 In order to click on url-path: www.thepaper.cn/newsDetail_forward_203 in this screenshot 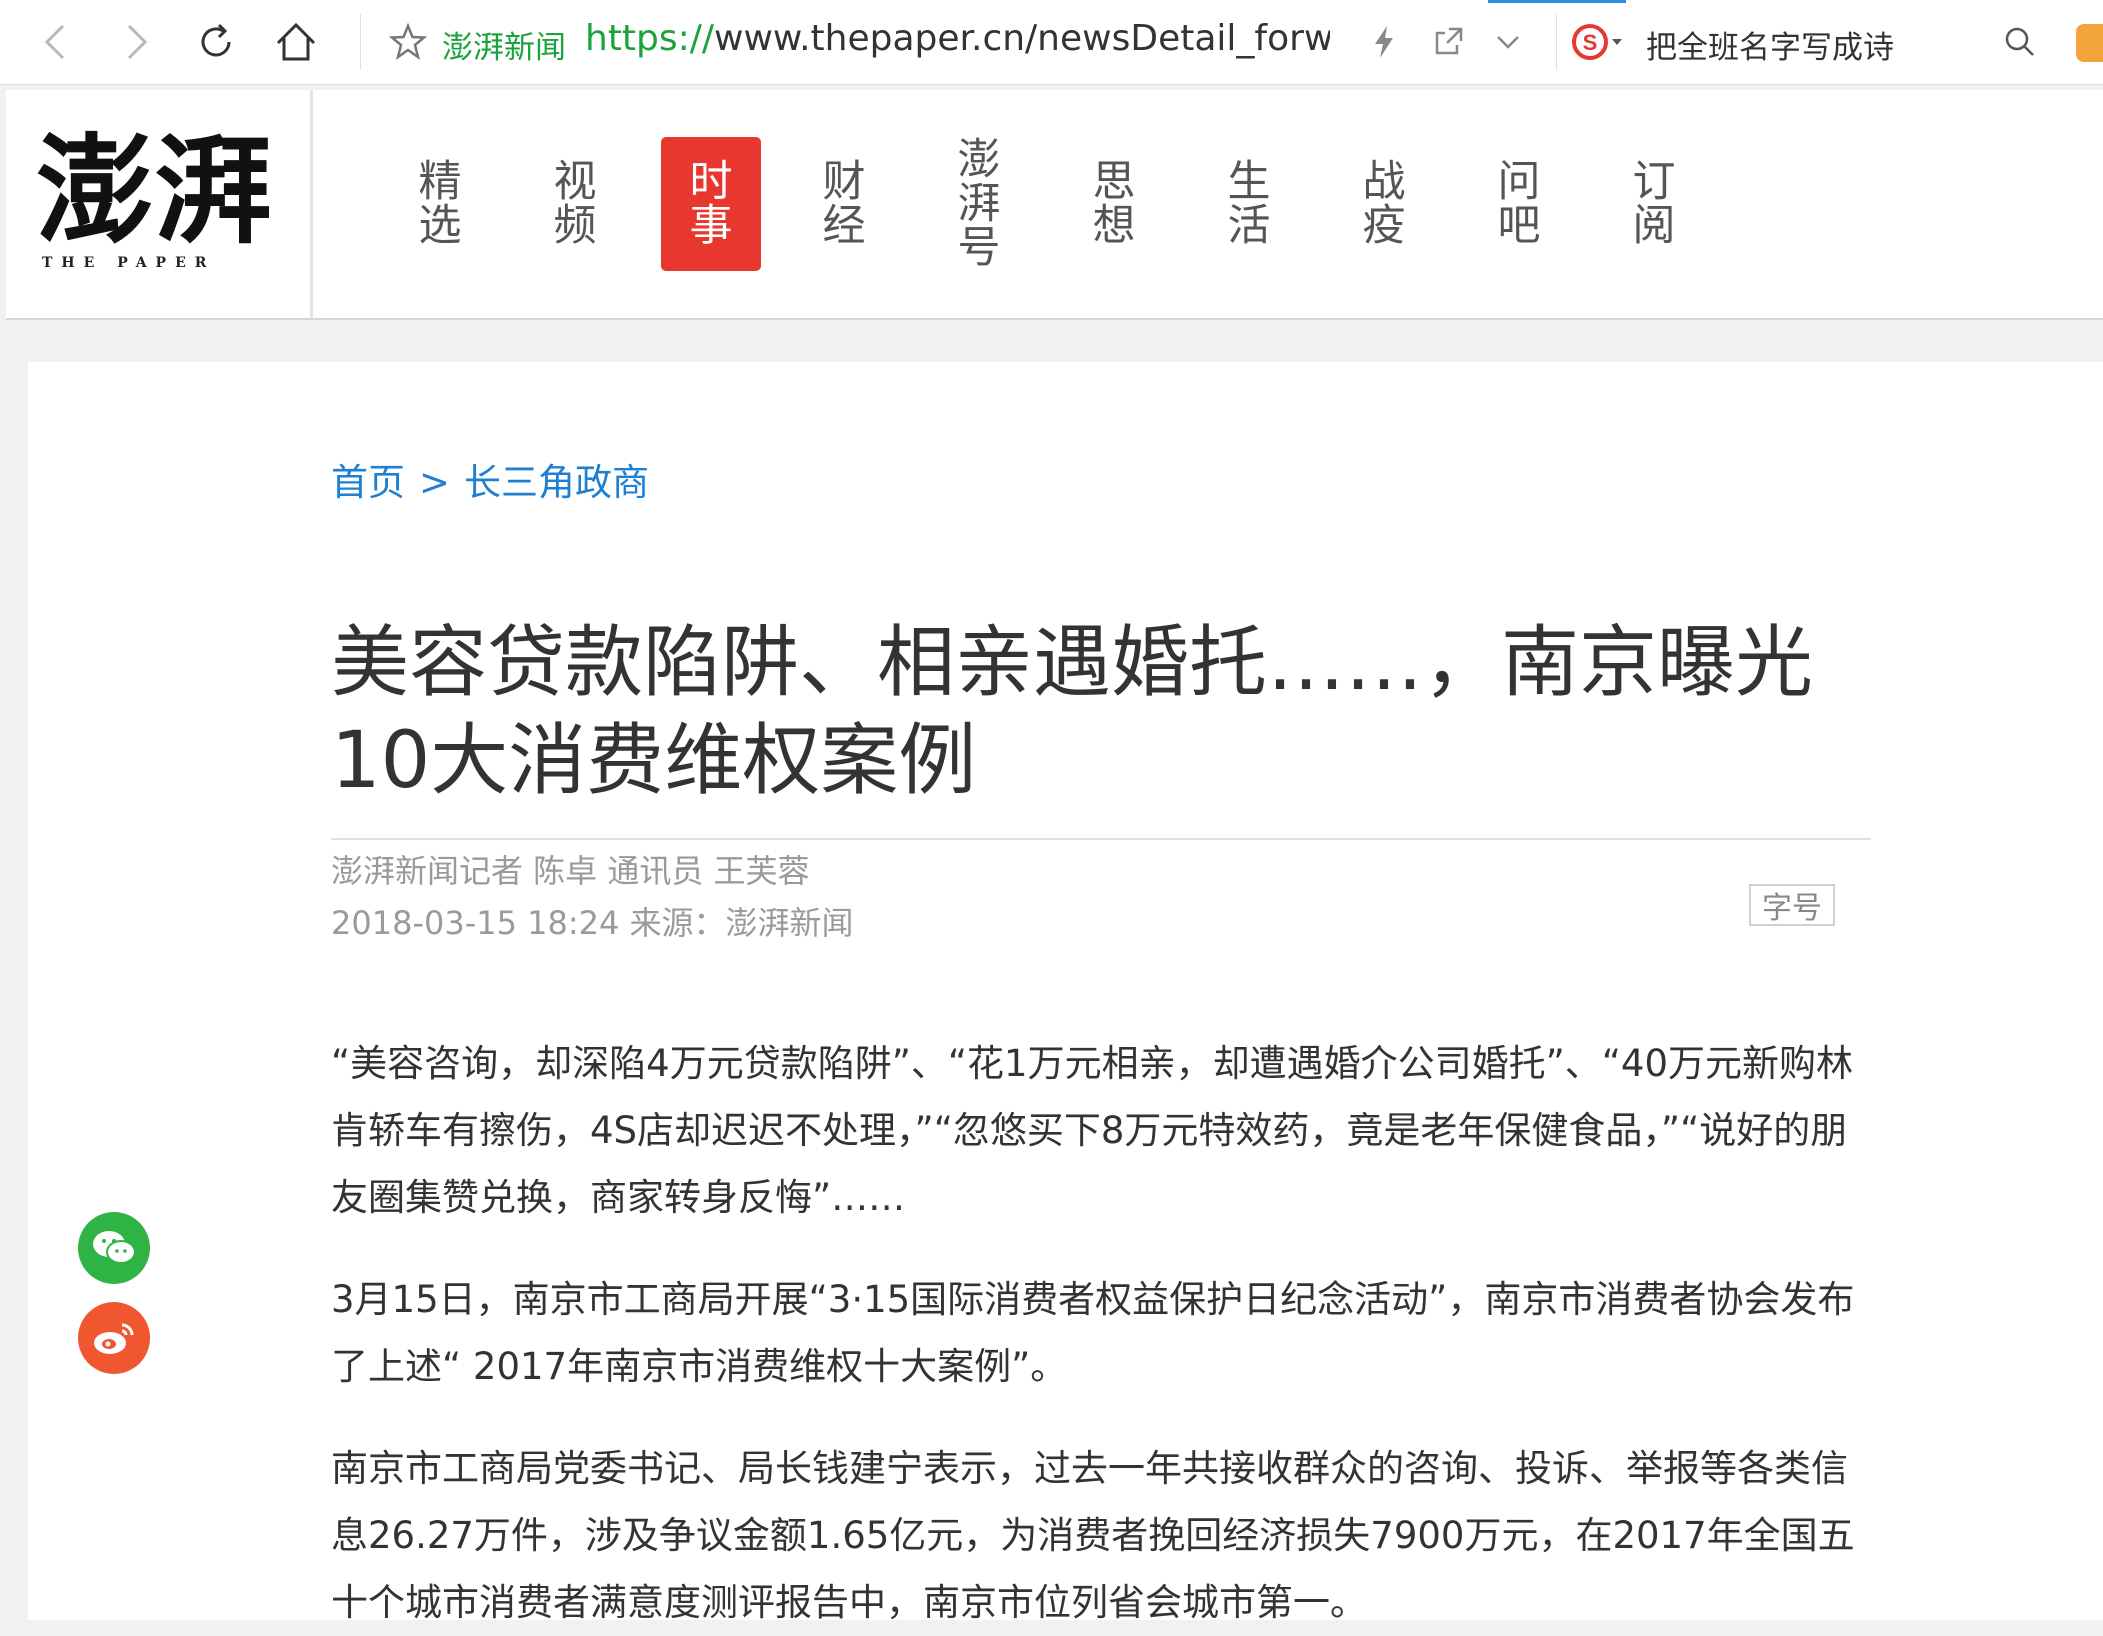, I will do `click(1022, 38)`.